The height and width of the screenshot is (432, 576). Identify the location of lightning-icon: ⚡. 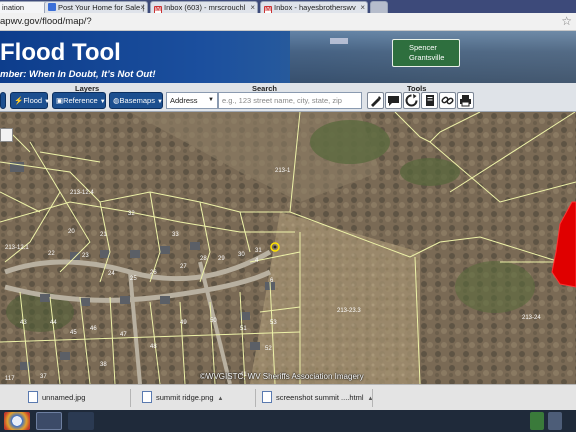
(19, 100).